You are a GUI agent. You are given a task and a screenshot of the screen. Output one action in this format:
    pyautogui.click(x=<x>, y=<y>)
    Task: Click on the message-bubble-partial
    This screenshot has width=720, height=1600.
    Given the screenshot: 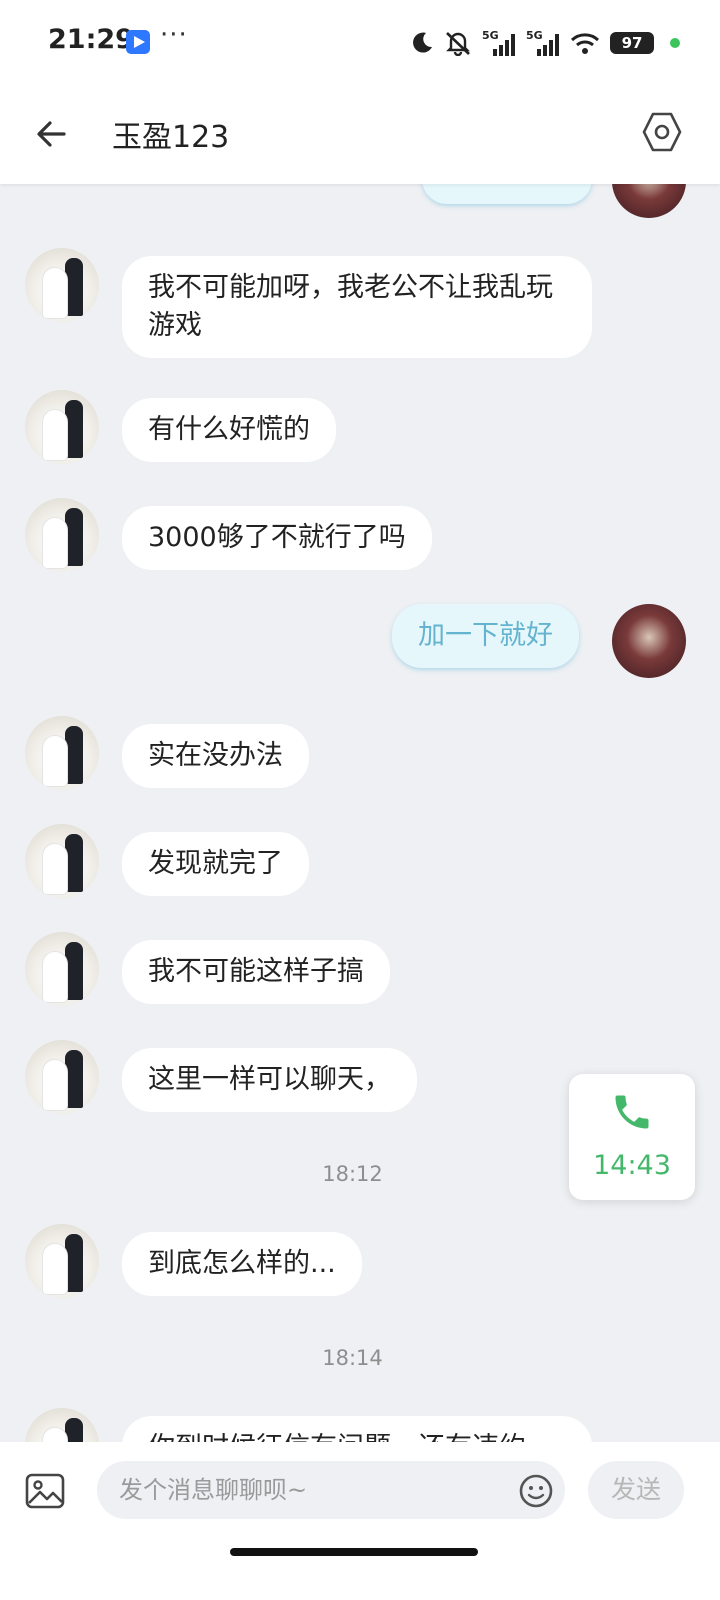 What is the action you would take?
    pyautogui.click(x=507, y=194)
    